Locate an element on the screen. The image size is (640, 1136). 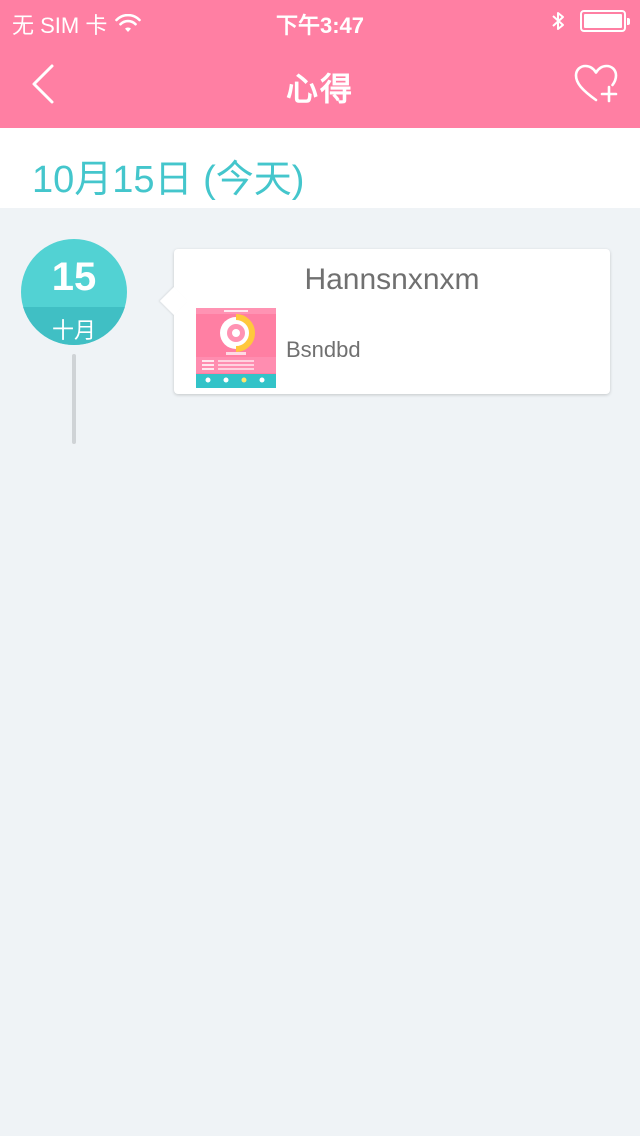
bluetooth-icon is located at coordinates (558, 21).